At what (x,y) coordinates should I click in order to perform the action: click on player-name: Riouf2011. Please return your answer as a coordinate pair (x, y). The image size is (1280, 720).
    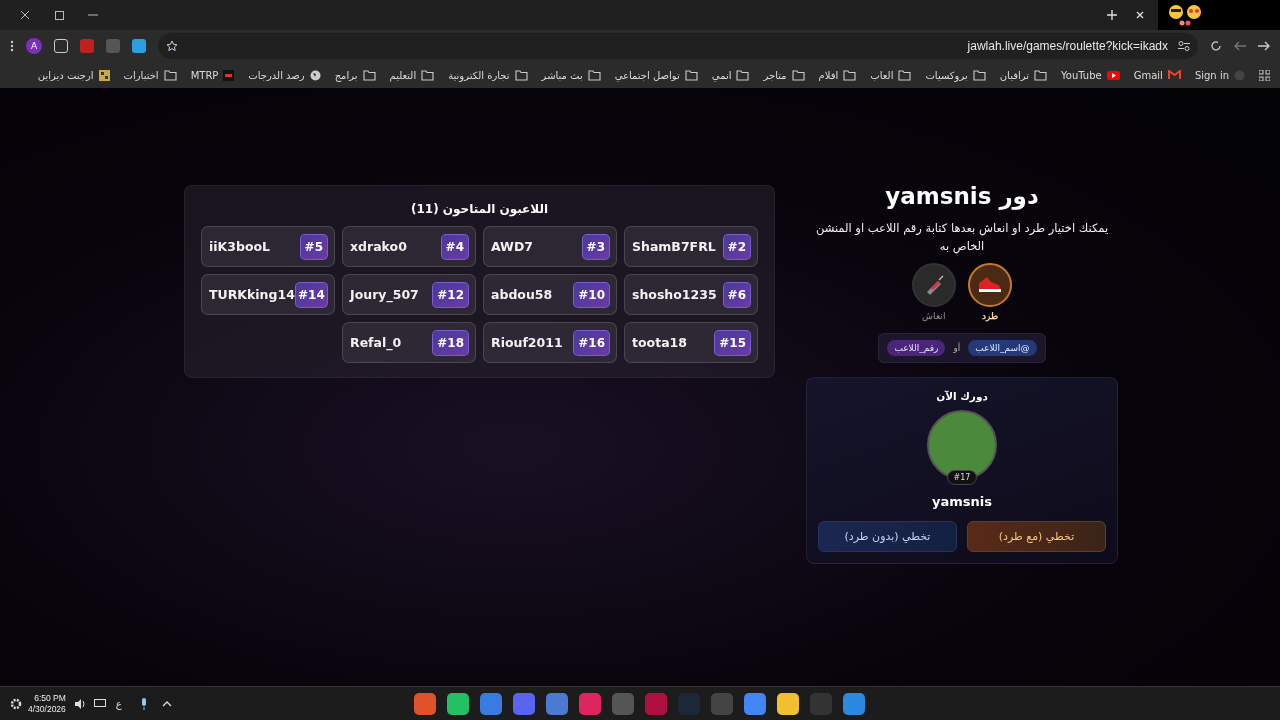
    Looking at the image, I should click on (527, 342).